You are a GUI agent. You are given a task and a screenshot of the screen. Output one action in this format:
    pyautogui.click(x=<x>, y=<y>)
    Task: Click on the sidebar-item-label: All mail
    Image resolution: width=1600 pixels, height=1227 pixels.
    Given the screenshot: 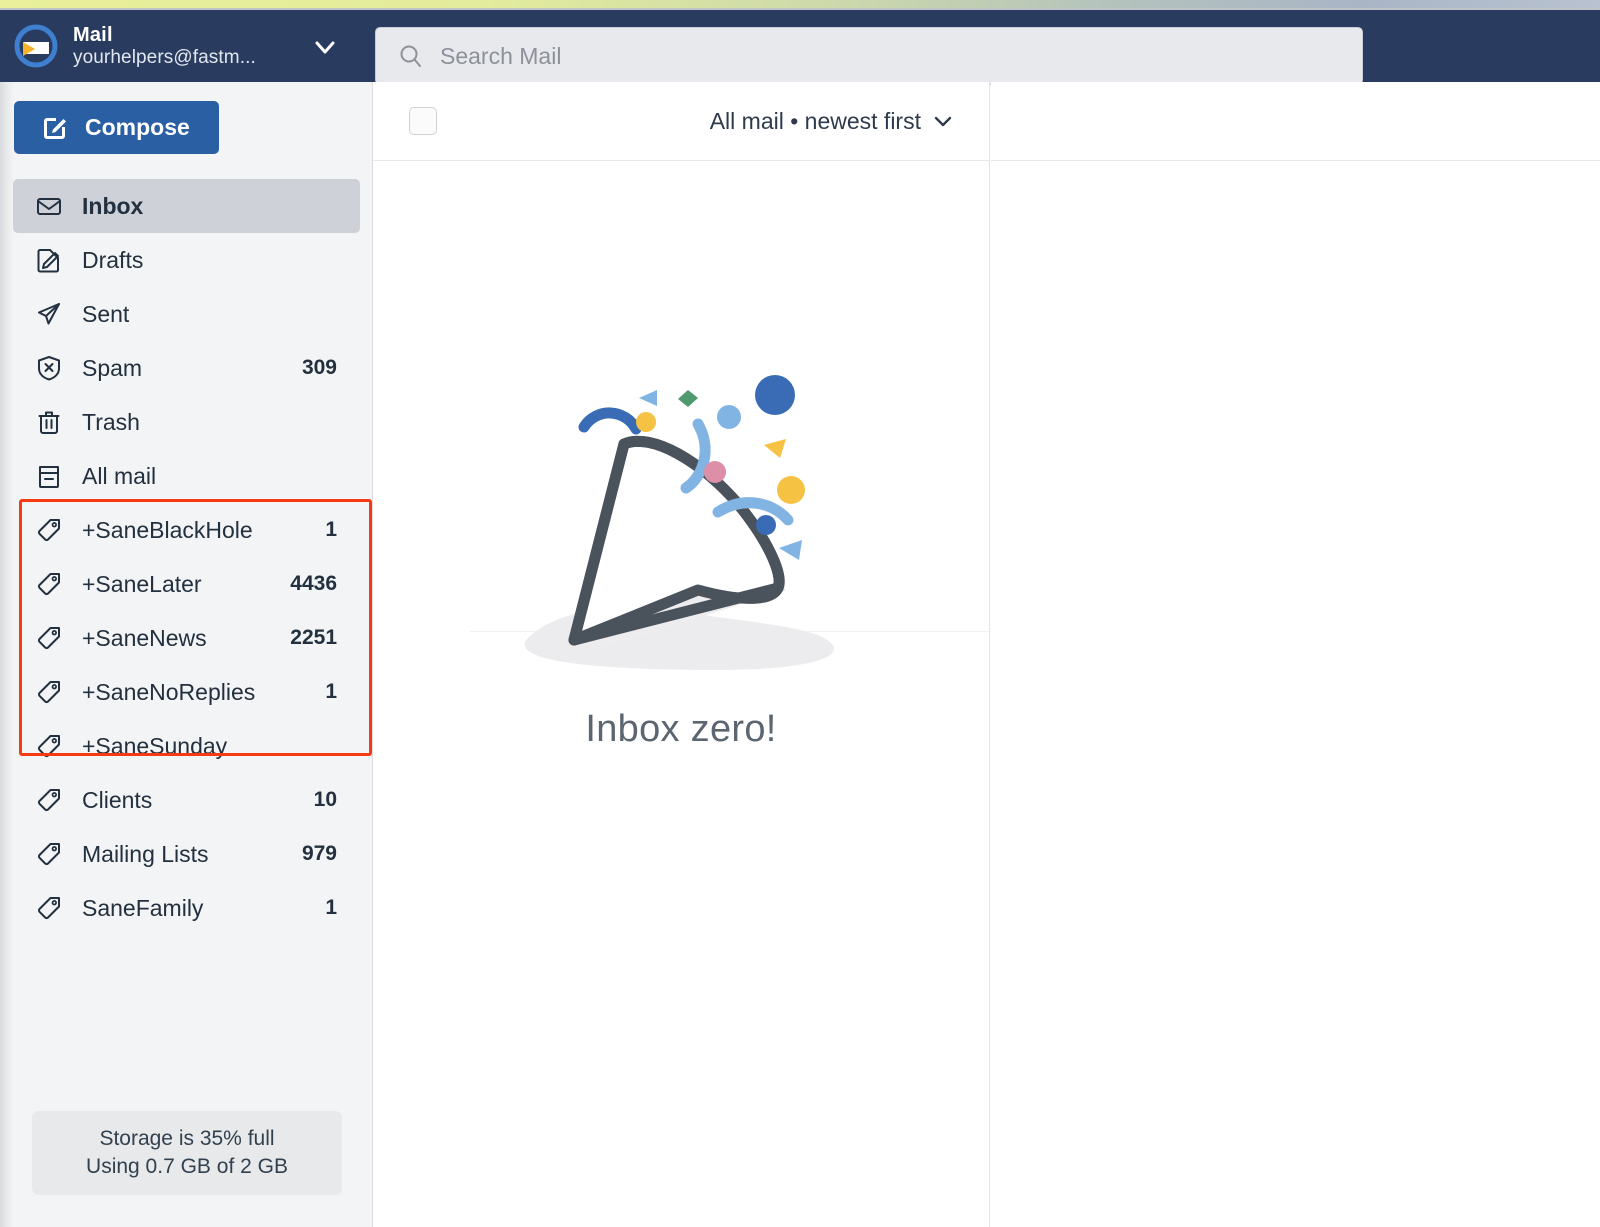 What is the action you would take?
    pyautogui.click(x=119, y=475)
    